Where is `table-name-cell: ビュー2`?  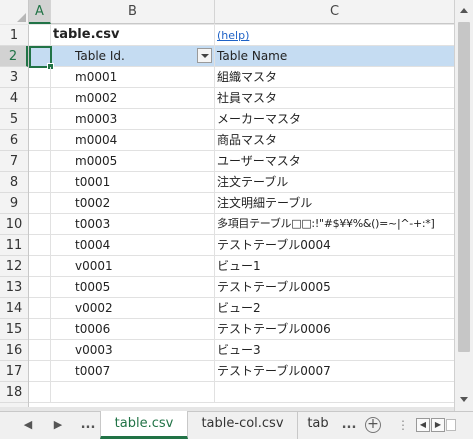 table-name-cell: ビュー2 is located at coordinates (334, 308).